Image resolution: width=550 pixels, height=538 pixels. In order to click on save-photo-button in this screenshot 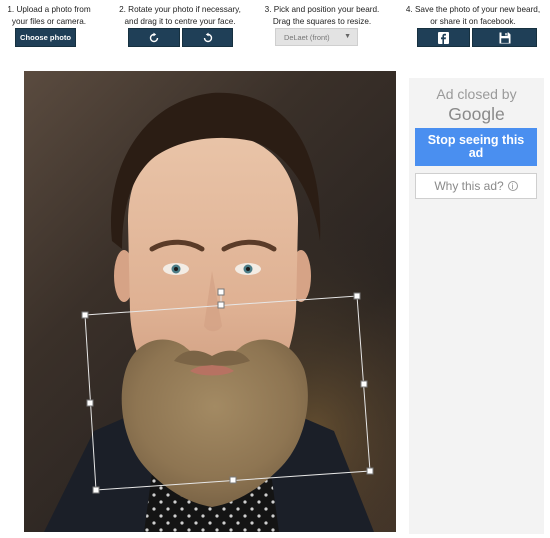, I will do `click(504, 37)`.